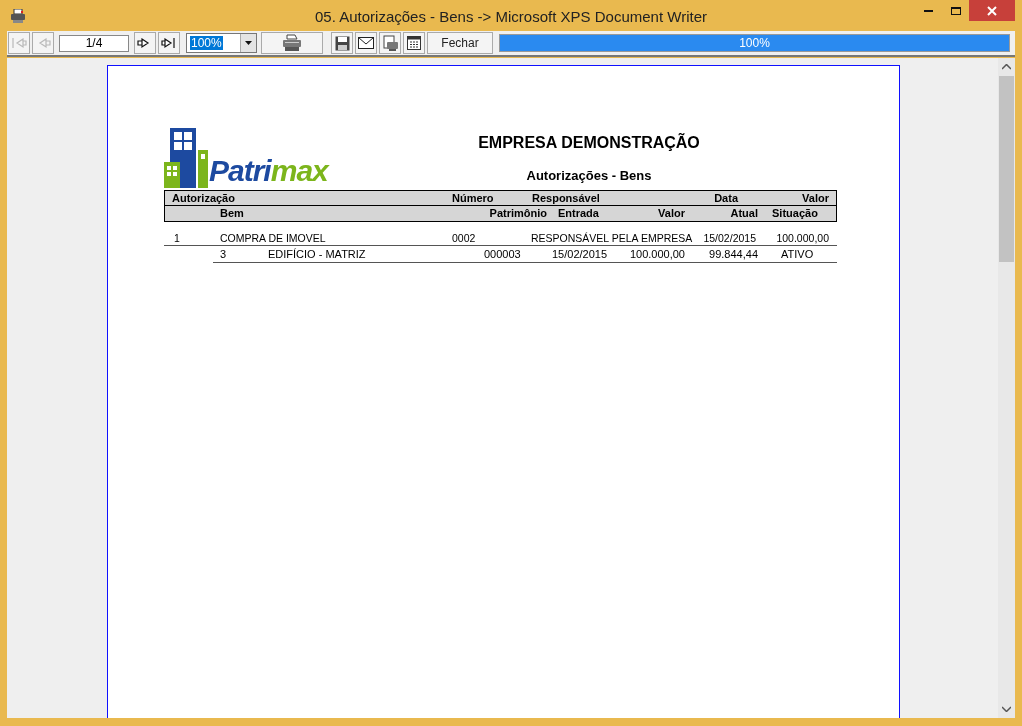  What do you see at coordinates (268, 171) in the screenshot?
I see `logo-text: Patrimax` at bounding box center [268, 171].